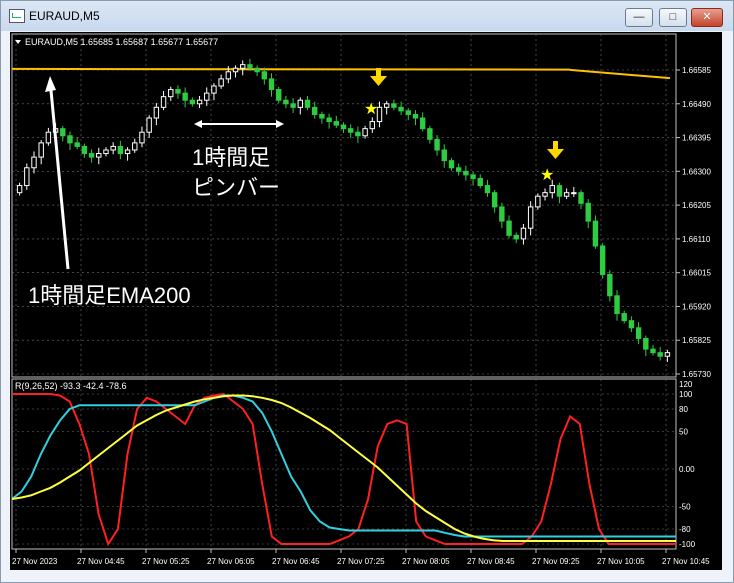 The image size is (734, 583). Describe the element at coordinates (696, 340) in the screenshot. I see `price-label: 1.65825` at that location.